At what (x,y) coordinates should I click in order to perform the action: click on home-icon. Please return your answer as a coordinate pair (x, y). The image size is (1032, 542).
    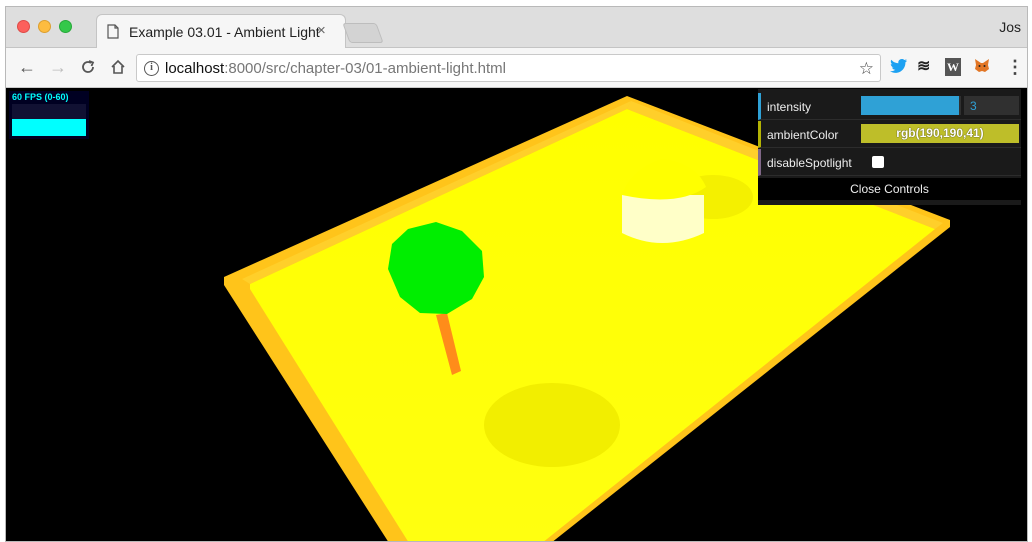
    Looking at the image, I should click on (118, 68).